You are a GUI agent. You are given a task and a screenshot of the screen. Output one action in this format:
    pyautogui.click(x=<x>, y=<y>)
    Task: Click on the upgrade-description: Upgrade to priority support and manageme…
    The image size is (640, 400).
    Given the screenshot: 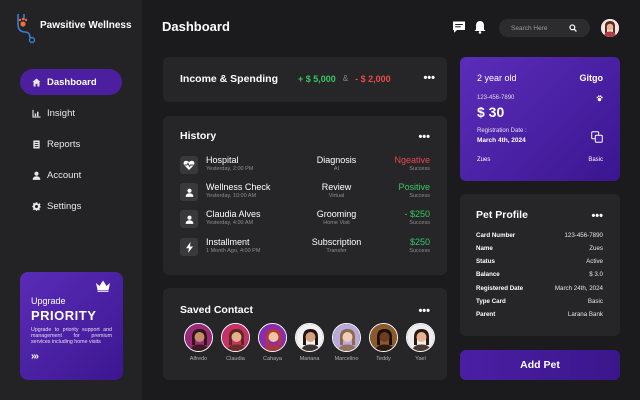 What is the action you would take?
    pyautogui.click(x=71, y=336)
    